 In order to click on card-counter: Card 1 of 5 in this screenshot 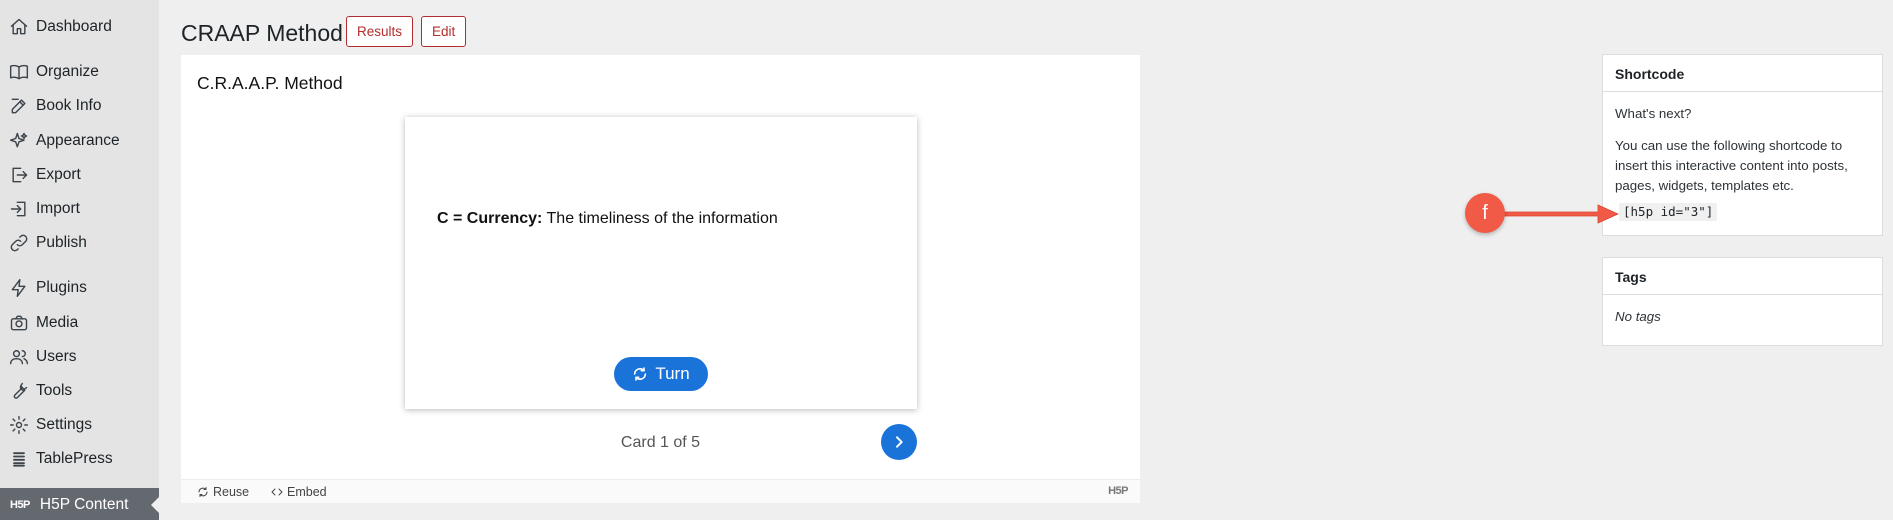, I will do `click(660, 442)`.